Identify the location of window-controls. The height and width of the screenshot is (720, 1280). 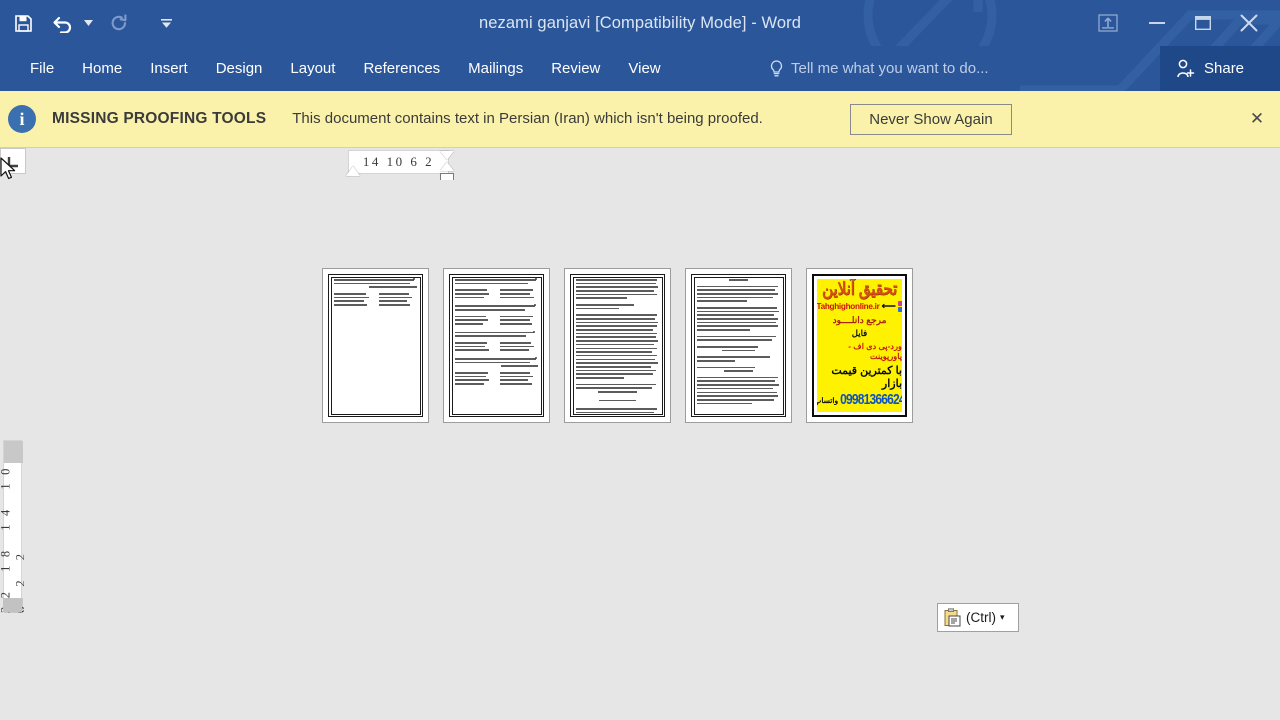
(1181, 23).